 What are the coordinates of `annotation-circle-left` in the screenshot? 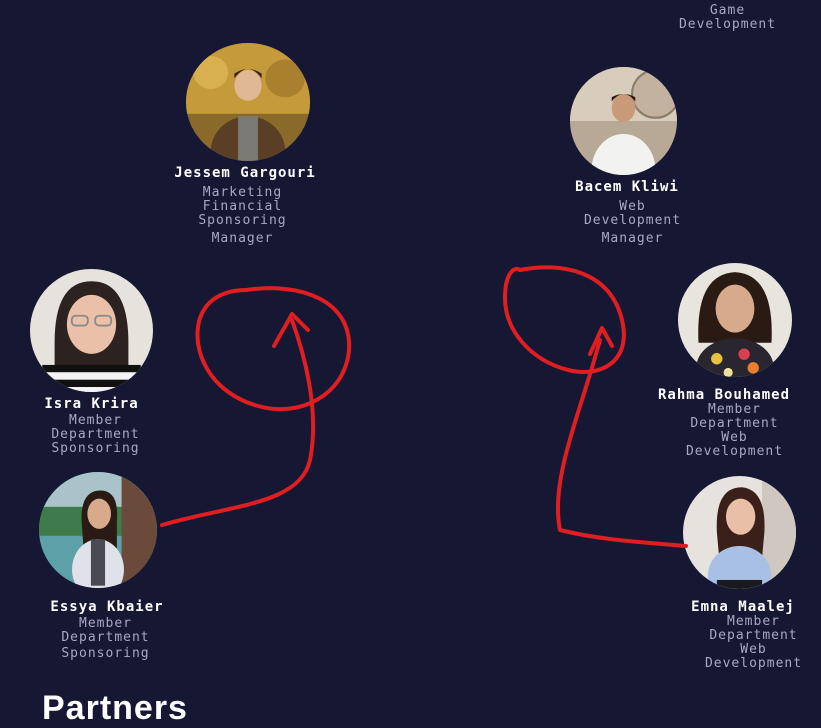 It's located at (273, 349).